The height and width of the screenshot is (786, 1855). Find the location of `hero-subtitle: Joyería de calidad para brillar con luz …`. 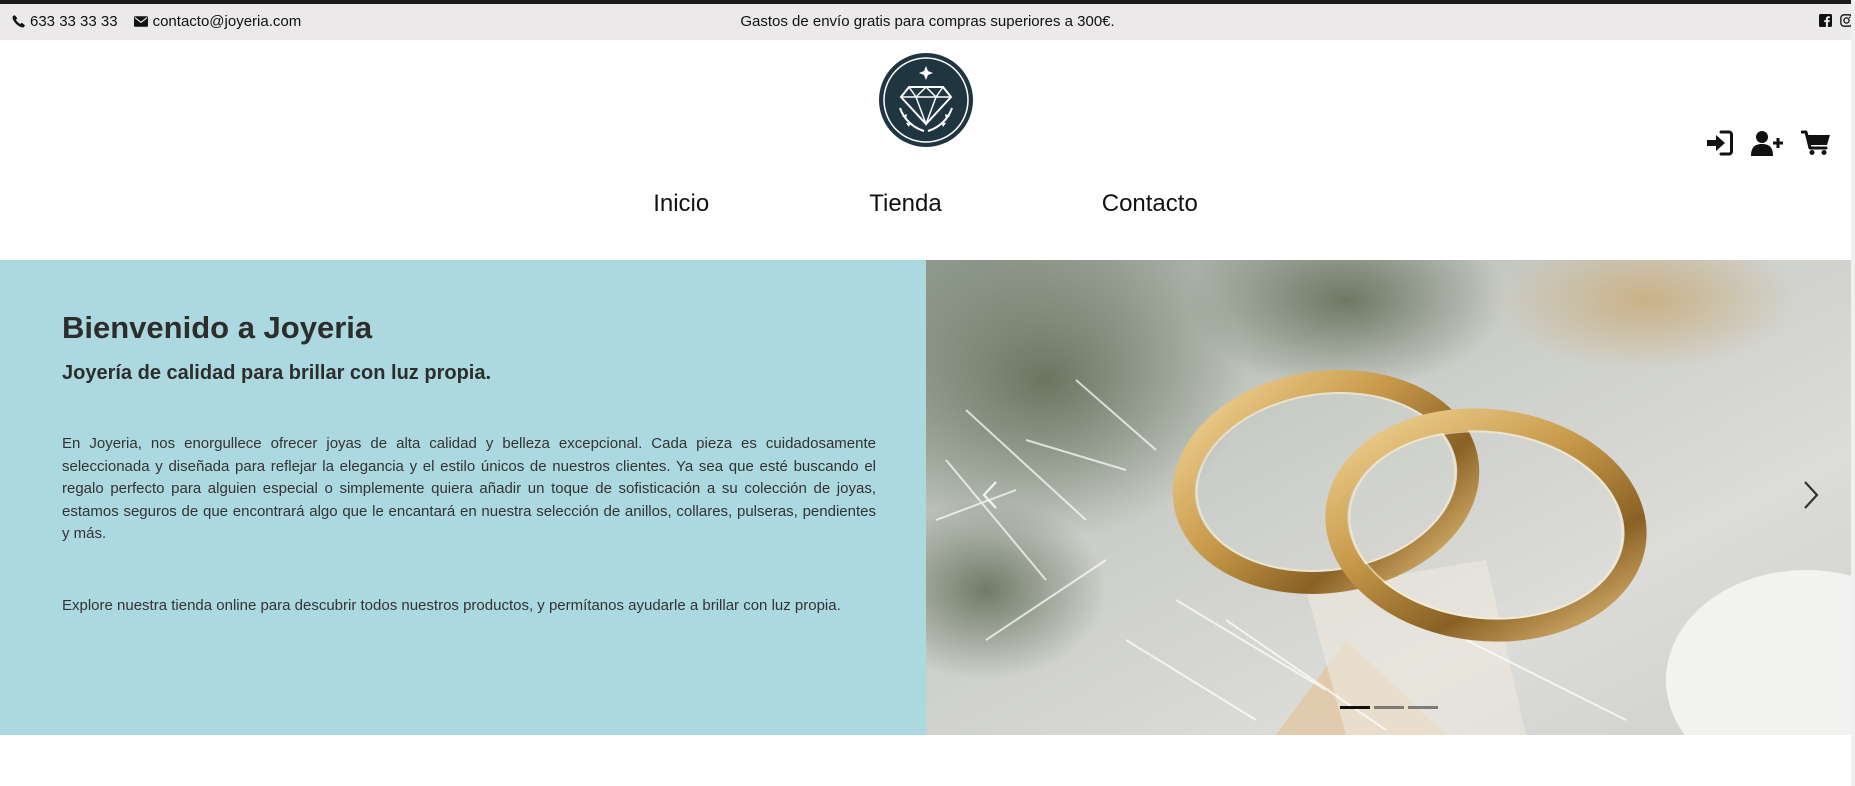

hero-subtitle: Joyería de calidad para brillar con luz … is located at coordinates (277, 373).